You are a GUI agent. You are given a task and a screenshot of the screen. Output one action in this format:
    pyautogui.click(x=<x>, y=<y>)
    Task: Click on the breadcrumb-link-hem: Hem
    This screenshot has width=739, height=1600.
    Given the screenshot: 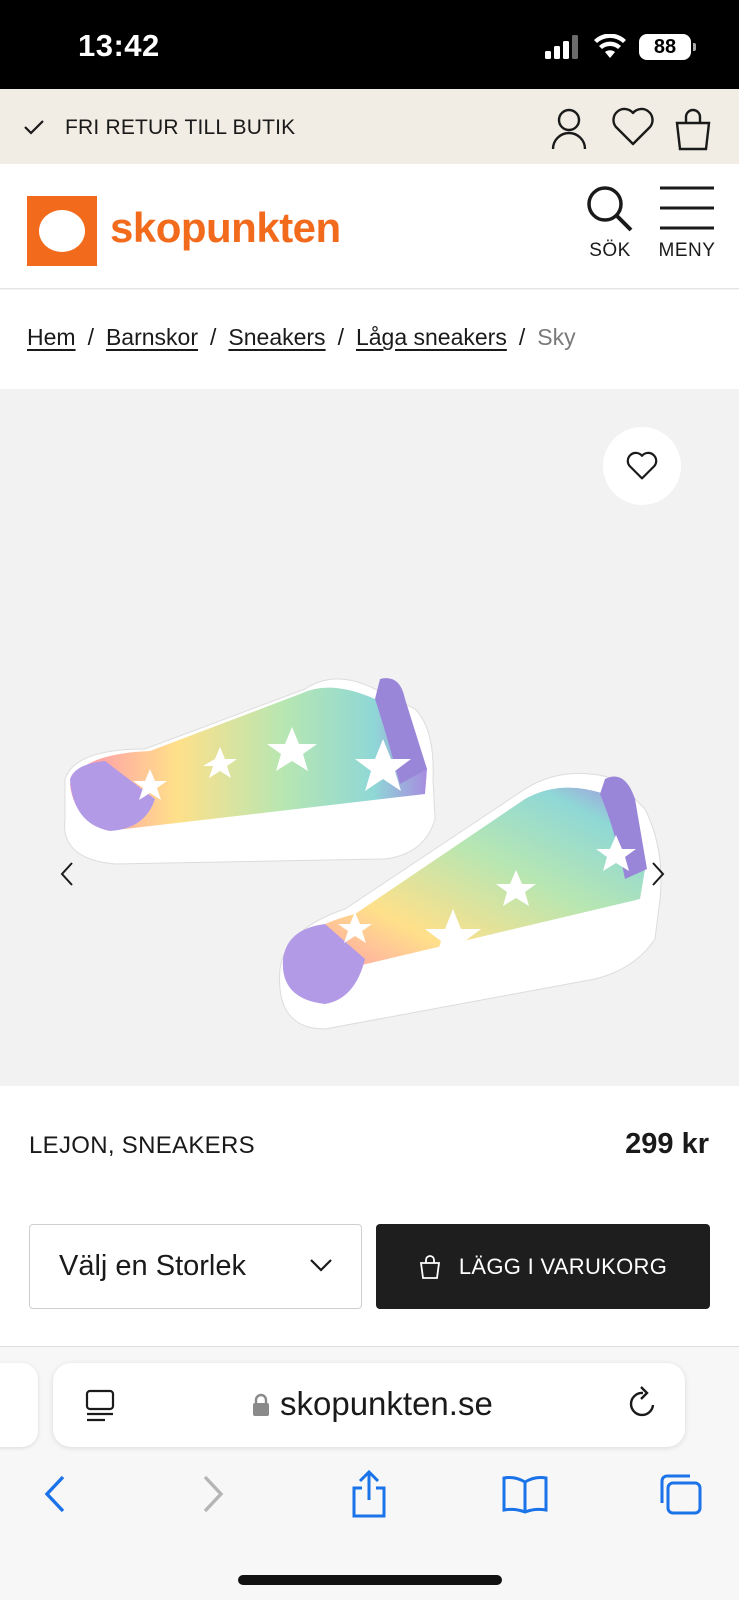 What is the action you would take?
    pyautogui.click(x=51, y=356)
    